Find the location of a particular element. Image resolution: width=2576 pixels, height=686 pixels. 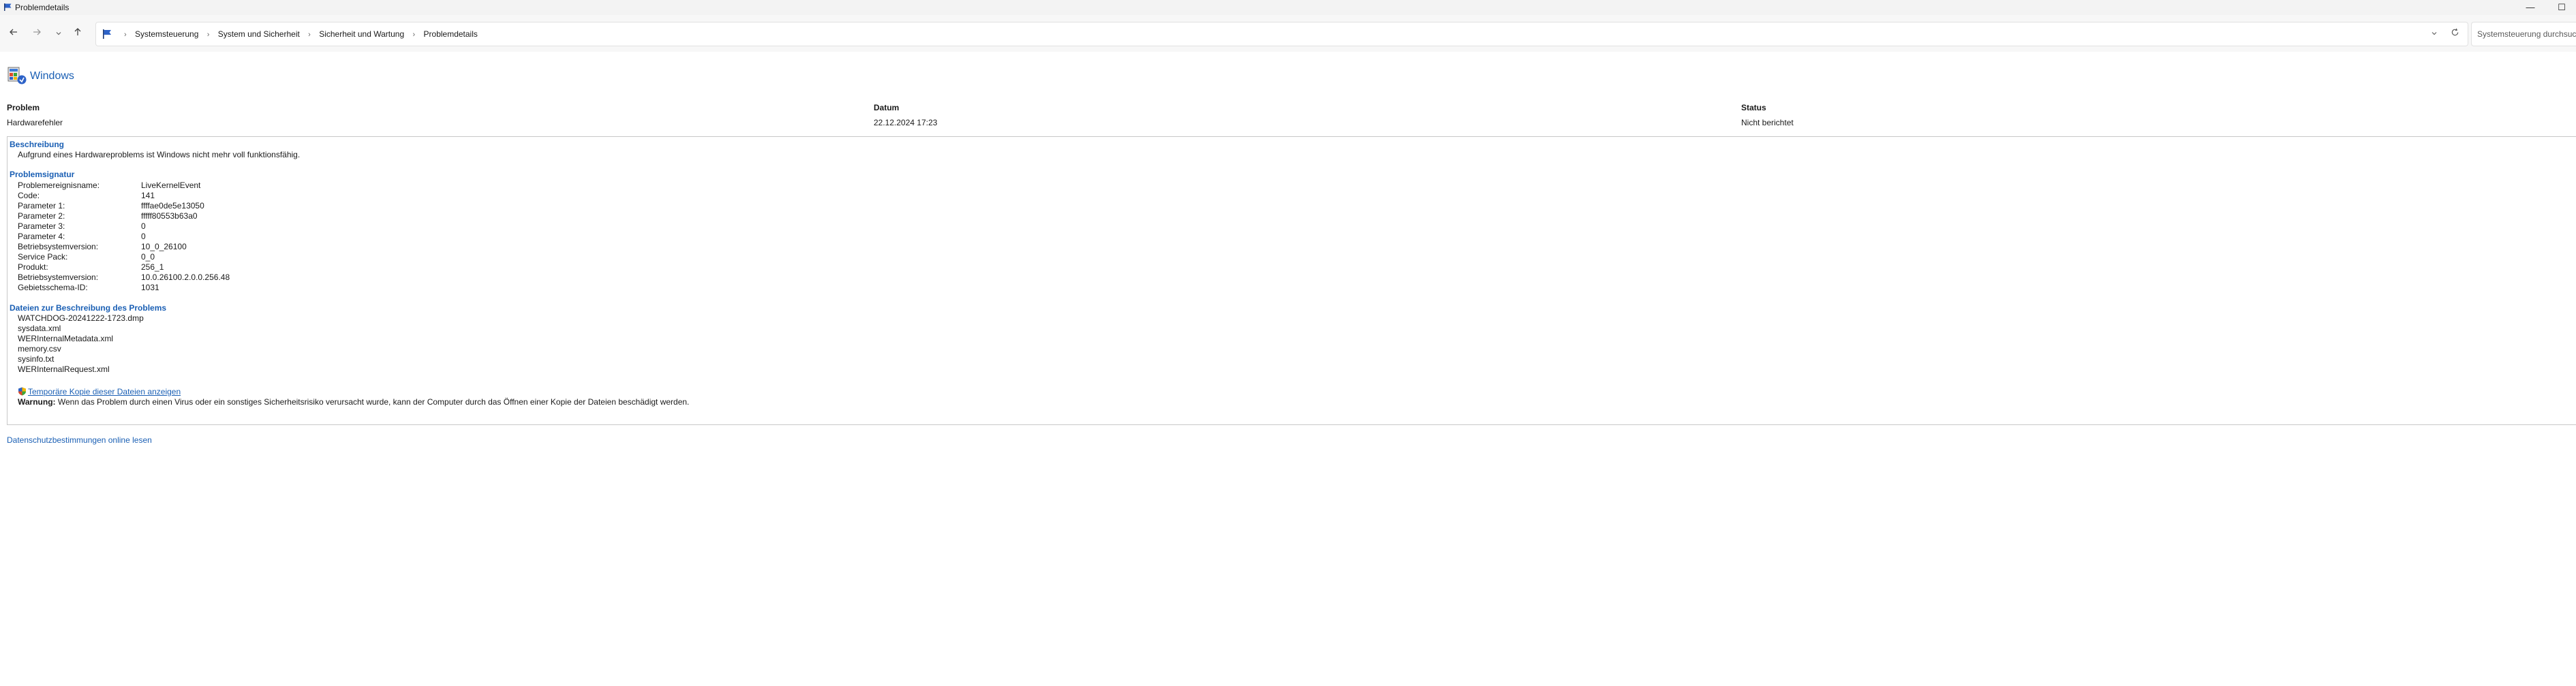

signature-value: 141 is located at coordinates (148, 195).